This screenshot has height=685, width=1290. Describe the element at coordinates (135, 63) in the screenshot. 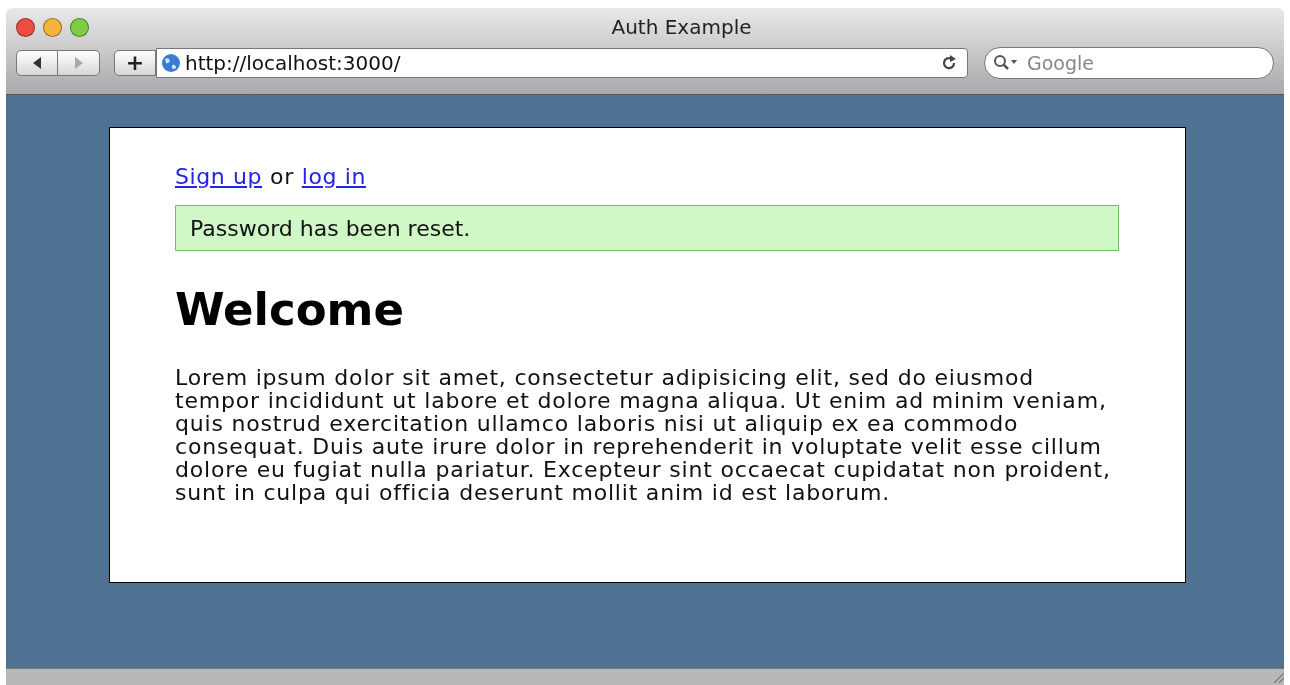

I see `add-bookmark-button: +` at that location.